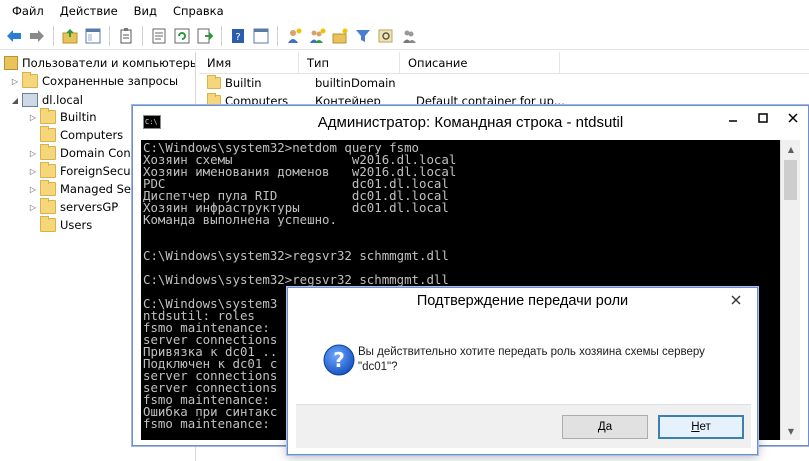 The height and width of the screenshot is (461, 809). I want to click on tree-item-domain: ◢ dl.local, so click(46, 100).